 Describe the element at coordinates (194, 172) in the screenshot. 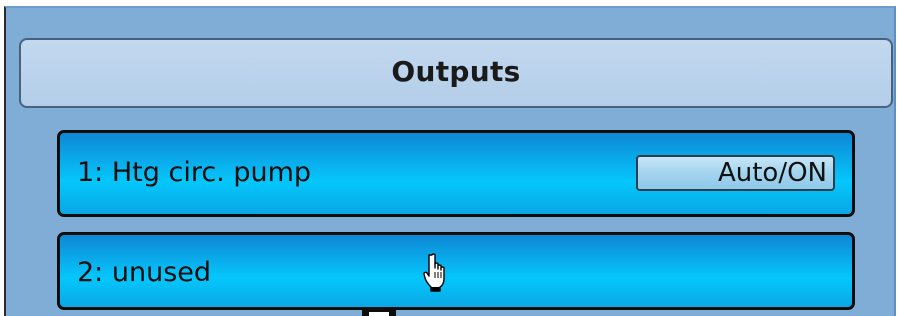

I see `output-label-1: 1: Htg circ. pump` at that location.